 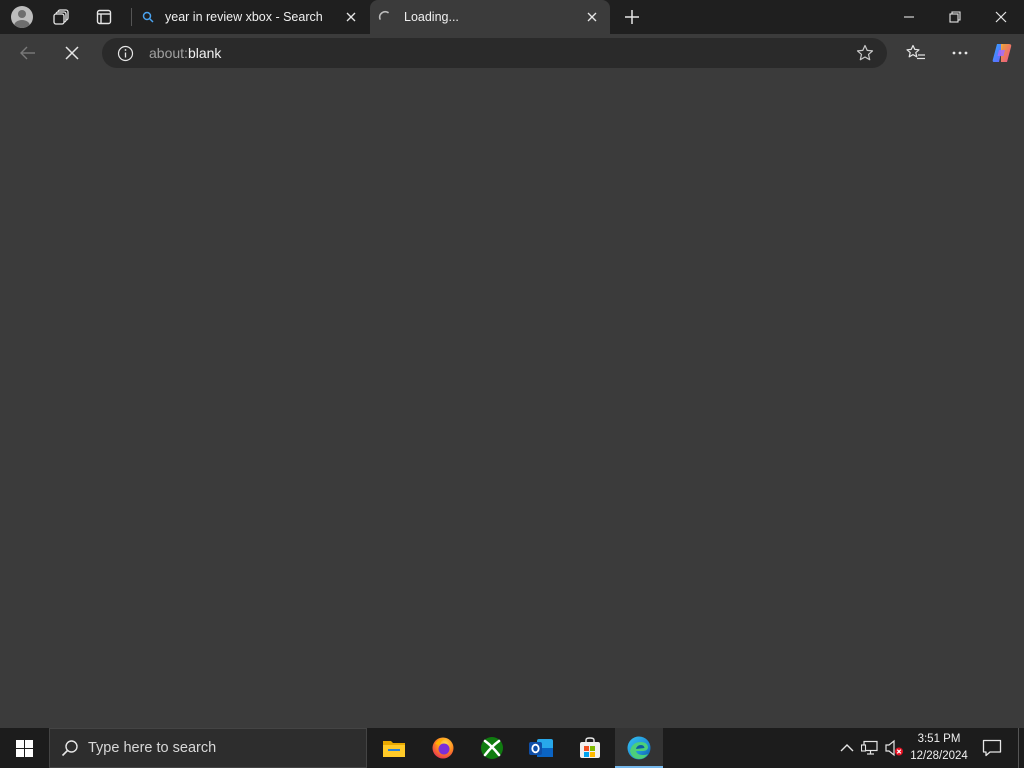 I want to click on site-info-icon, so click(x=125, y=53).